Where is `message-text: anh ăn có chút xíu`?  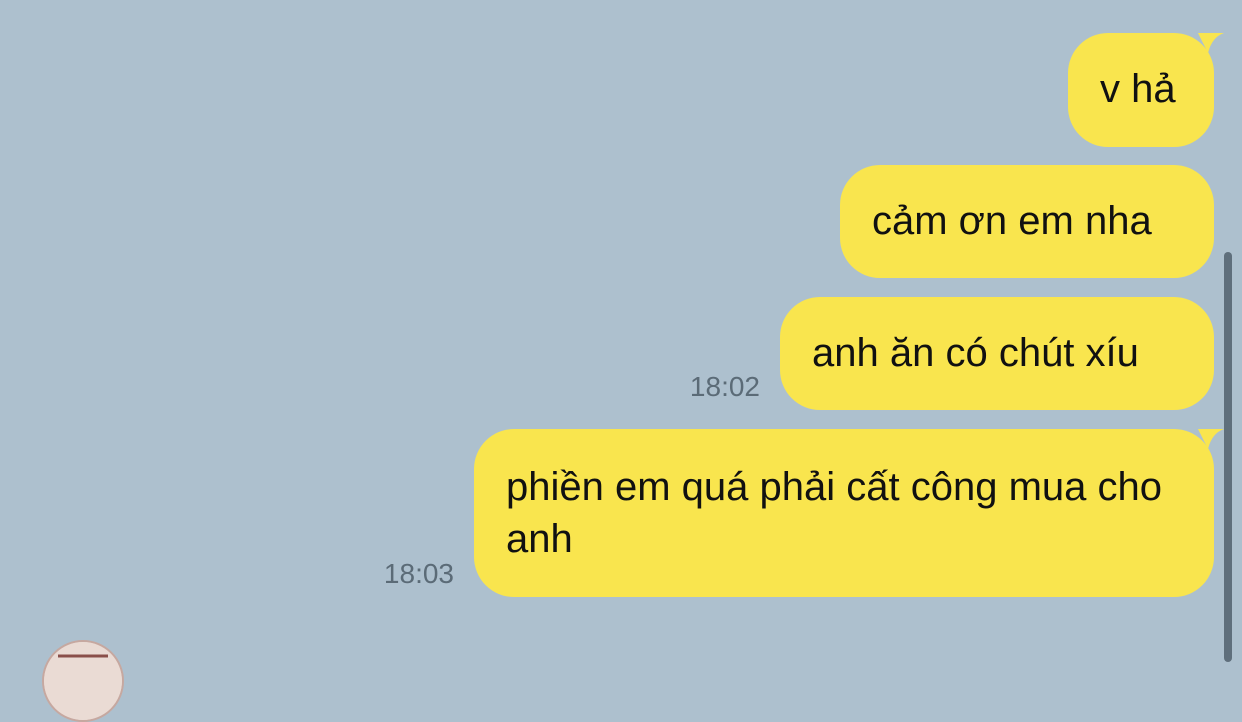 message-text: anh ăn có chút xíu is located at coordinates (975, 353).